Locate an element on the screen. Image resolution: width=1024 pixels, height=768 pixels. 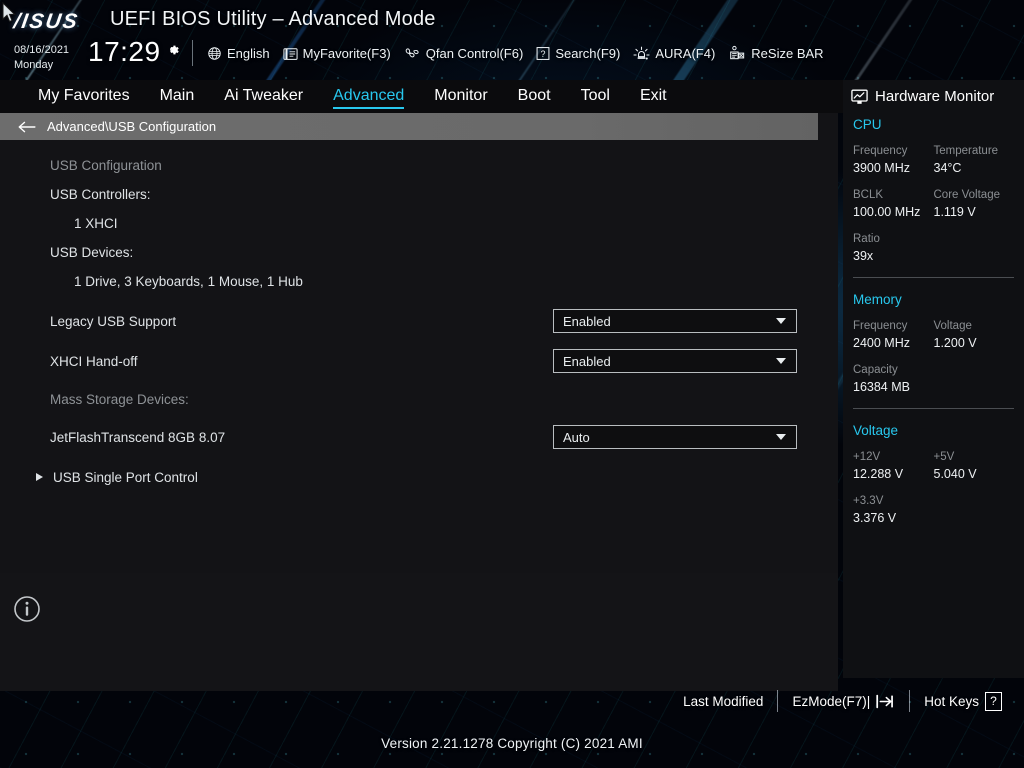
list-item: USB Controllers: is located at coordinates (419, 194).